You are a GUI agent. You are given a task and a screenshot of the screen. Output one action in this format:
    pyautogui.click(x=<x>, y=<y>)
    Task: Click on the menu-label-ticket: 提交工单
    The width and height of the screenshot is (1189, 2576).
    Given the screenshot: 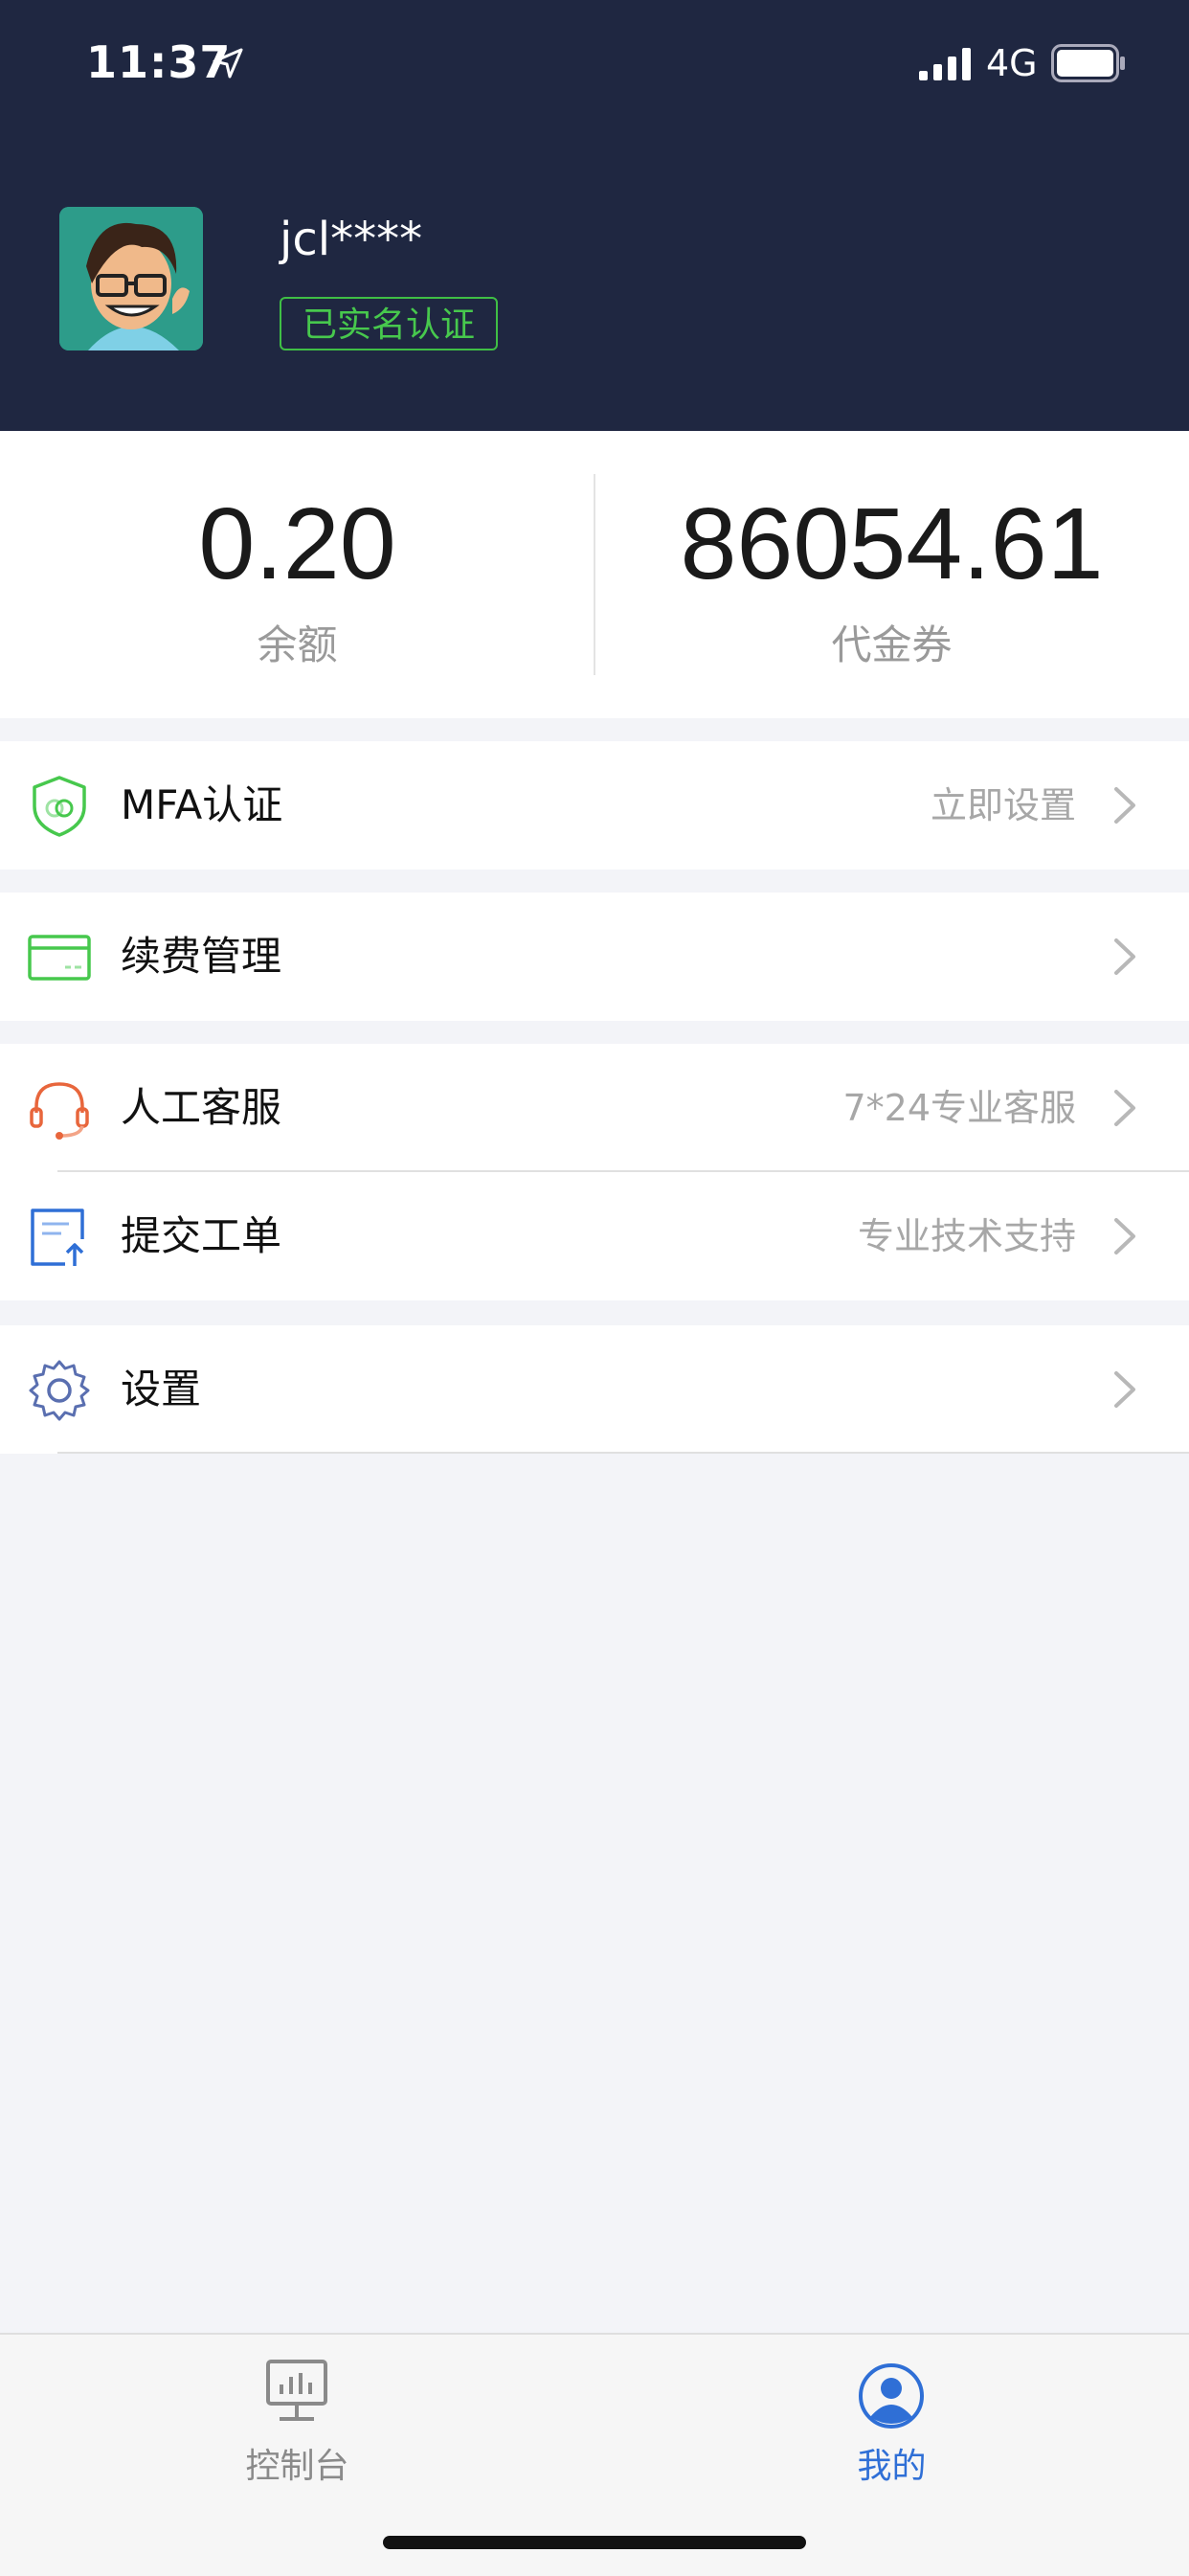 What is the action you would take?
    pyautogui.click(x=201, y=1235)
    